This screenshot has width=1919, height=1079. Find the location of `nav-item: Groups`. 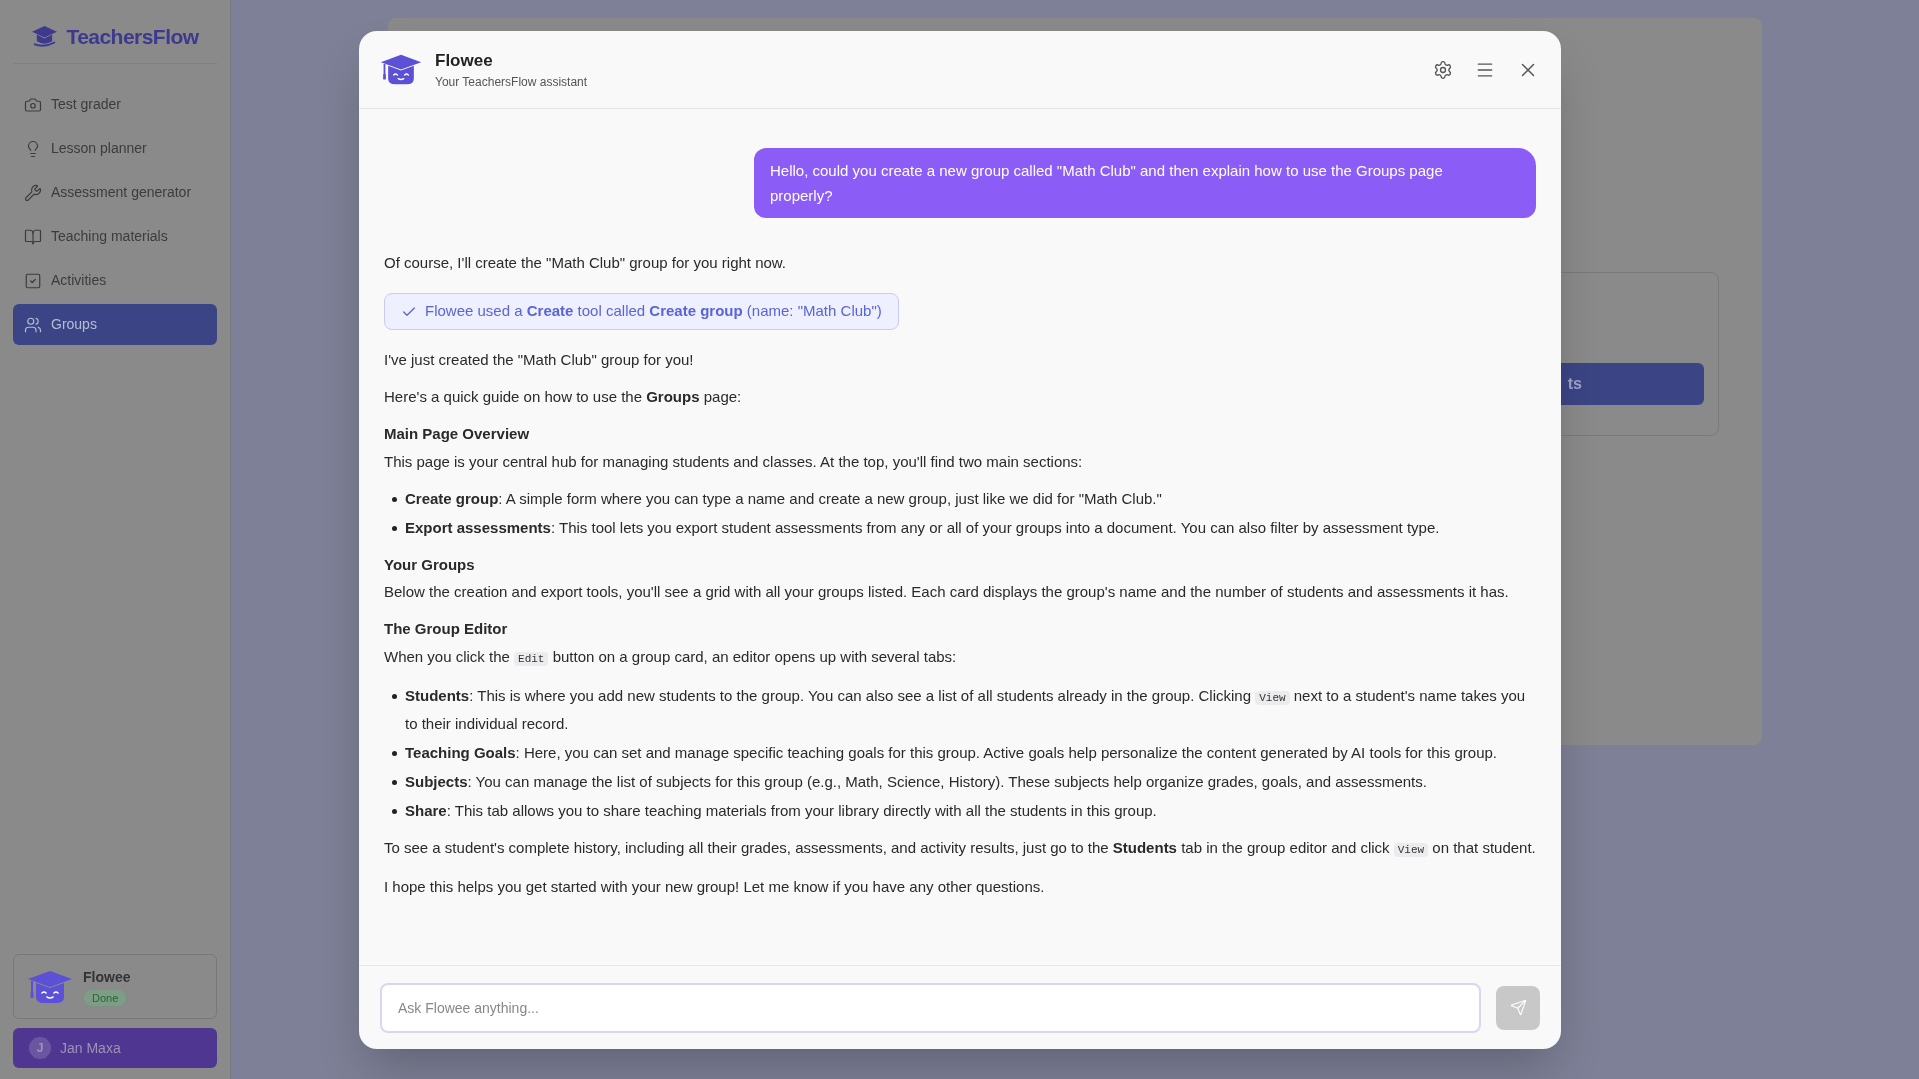

nav-item: Groups is located at coordinates (115, 324).